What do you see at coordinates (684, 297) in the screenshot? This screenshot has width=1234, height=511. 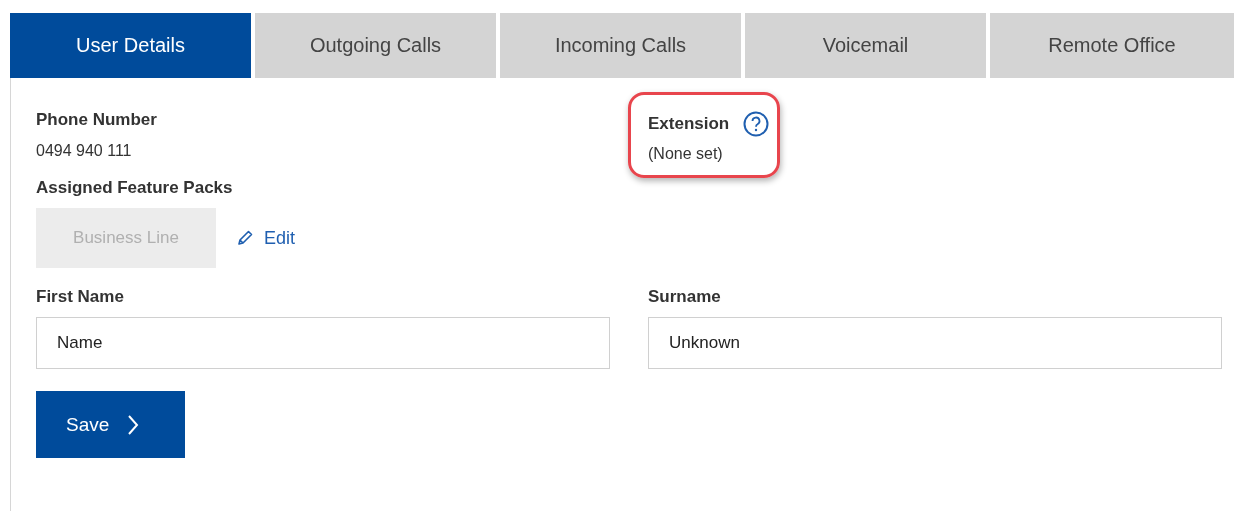 I see `field-label: Surname` at bounding box center [684, 297].